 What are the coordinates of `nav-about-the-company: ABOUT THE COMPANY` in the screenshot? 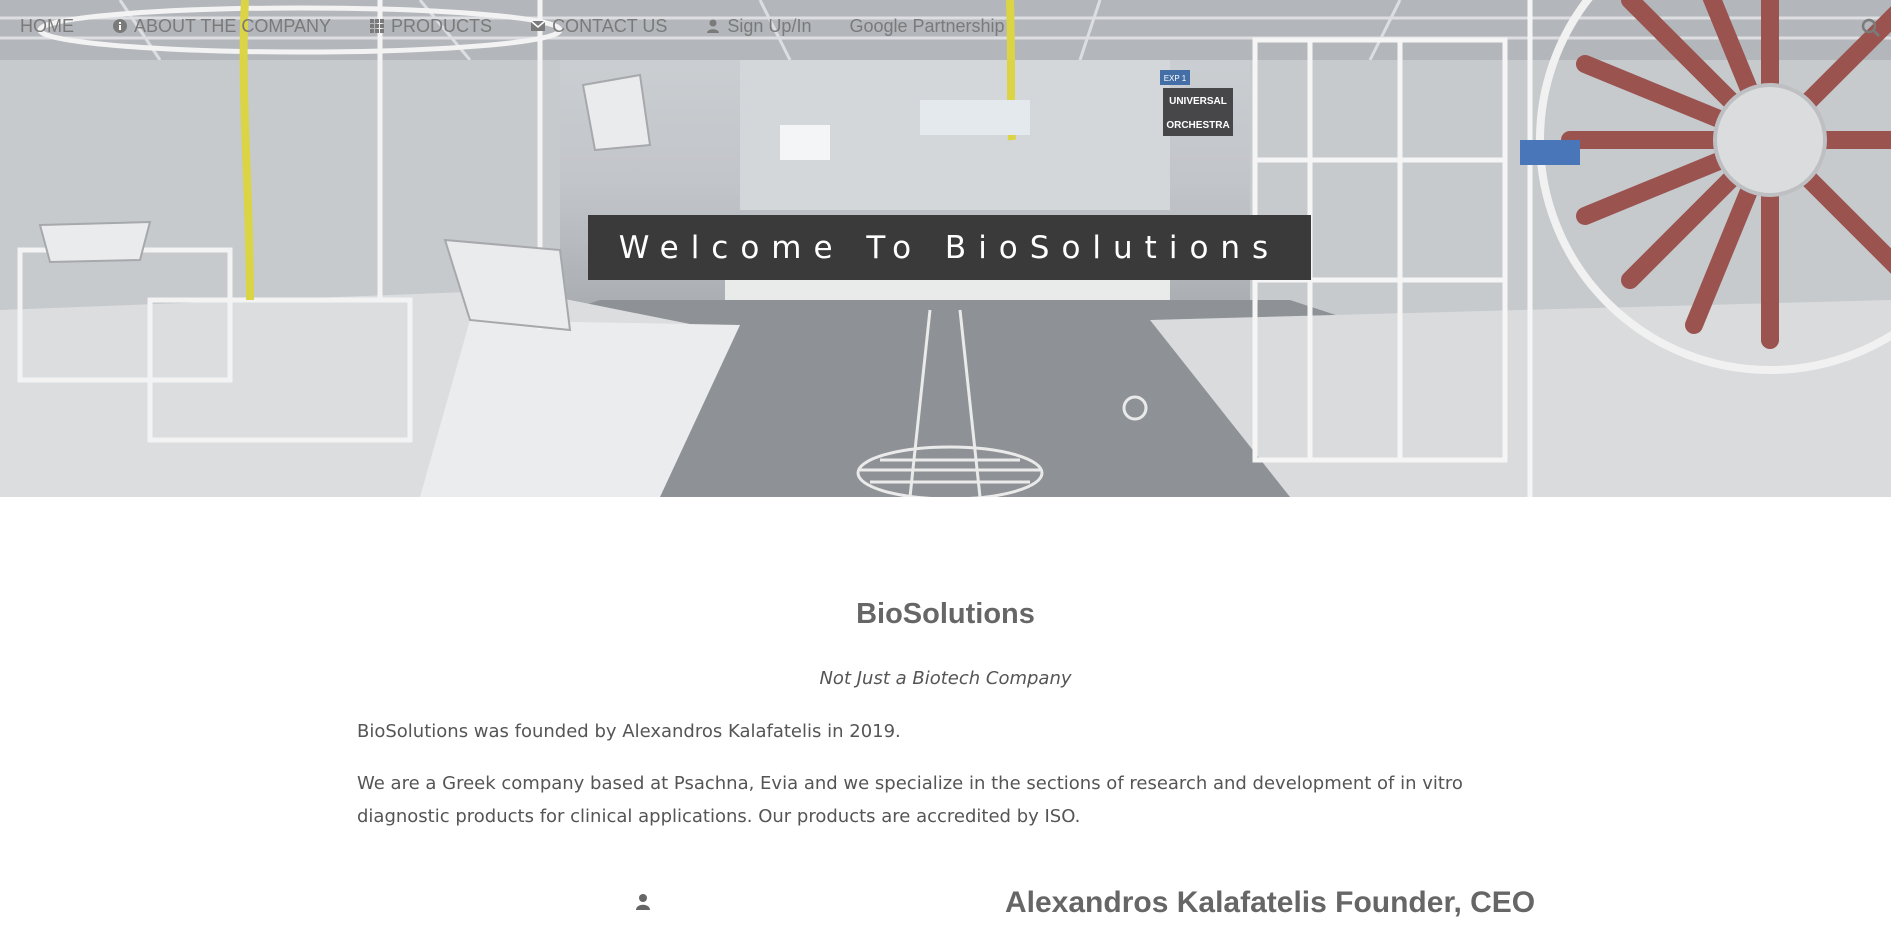 It's located at (221, 26).